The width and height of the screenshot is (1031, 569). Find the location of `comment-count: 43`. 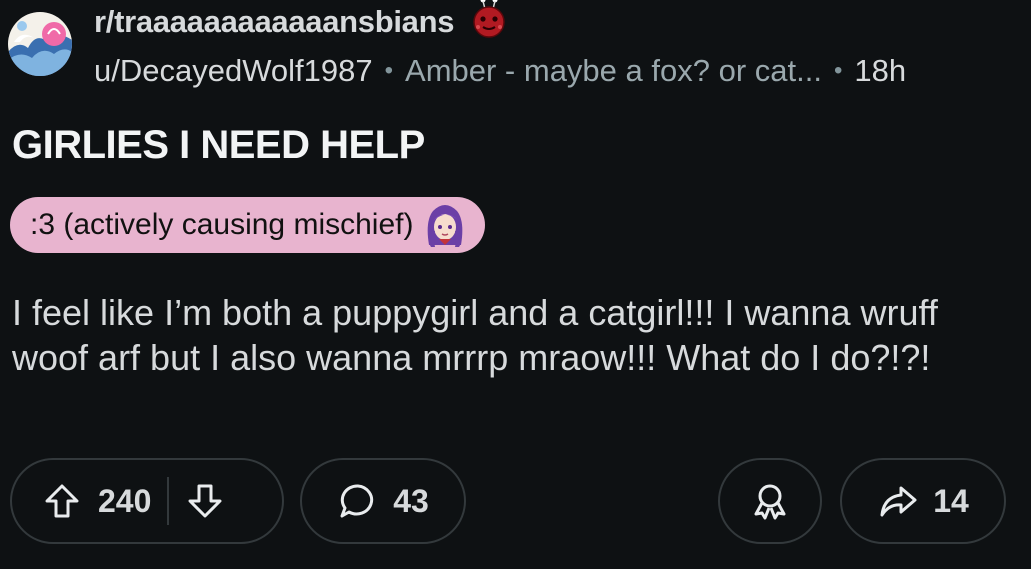

comment-count: 43 is located at coordinates (411, 500).